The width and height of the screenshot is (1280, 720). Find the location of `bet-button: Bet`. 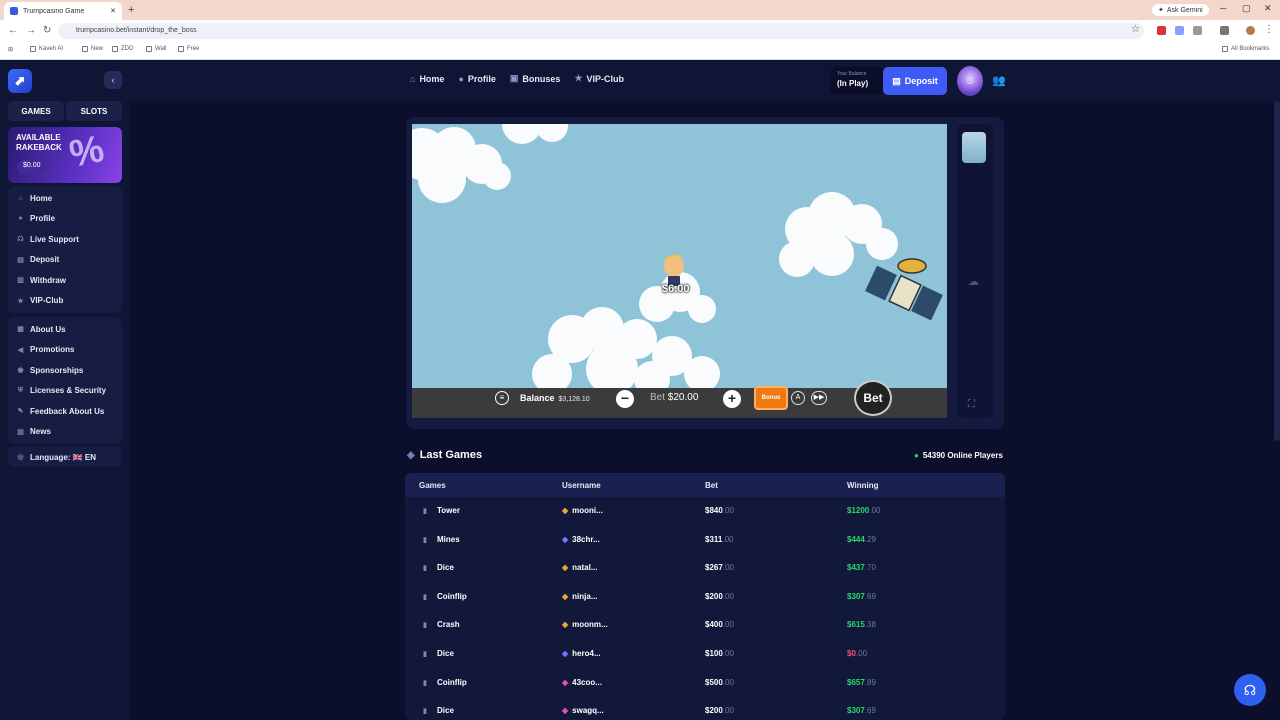

bet-button: Bet is located at coordinates (873, 398).